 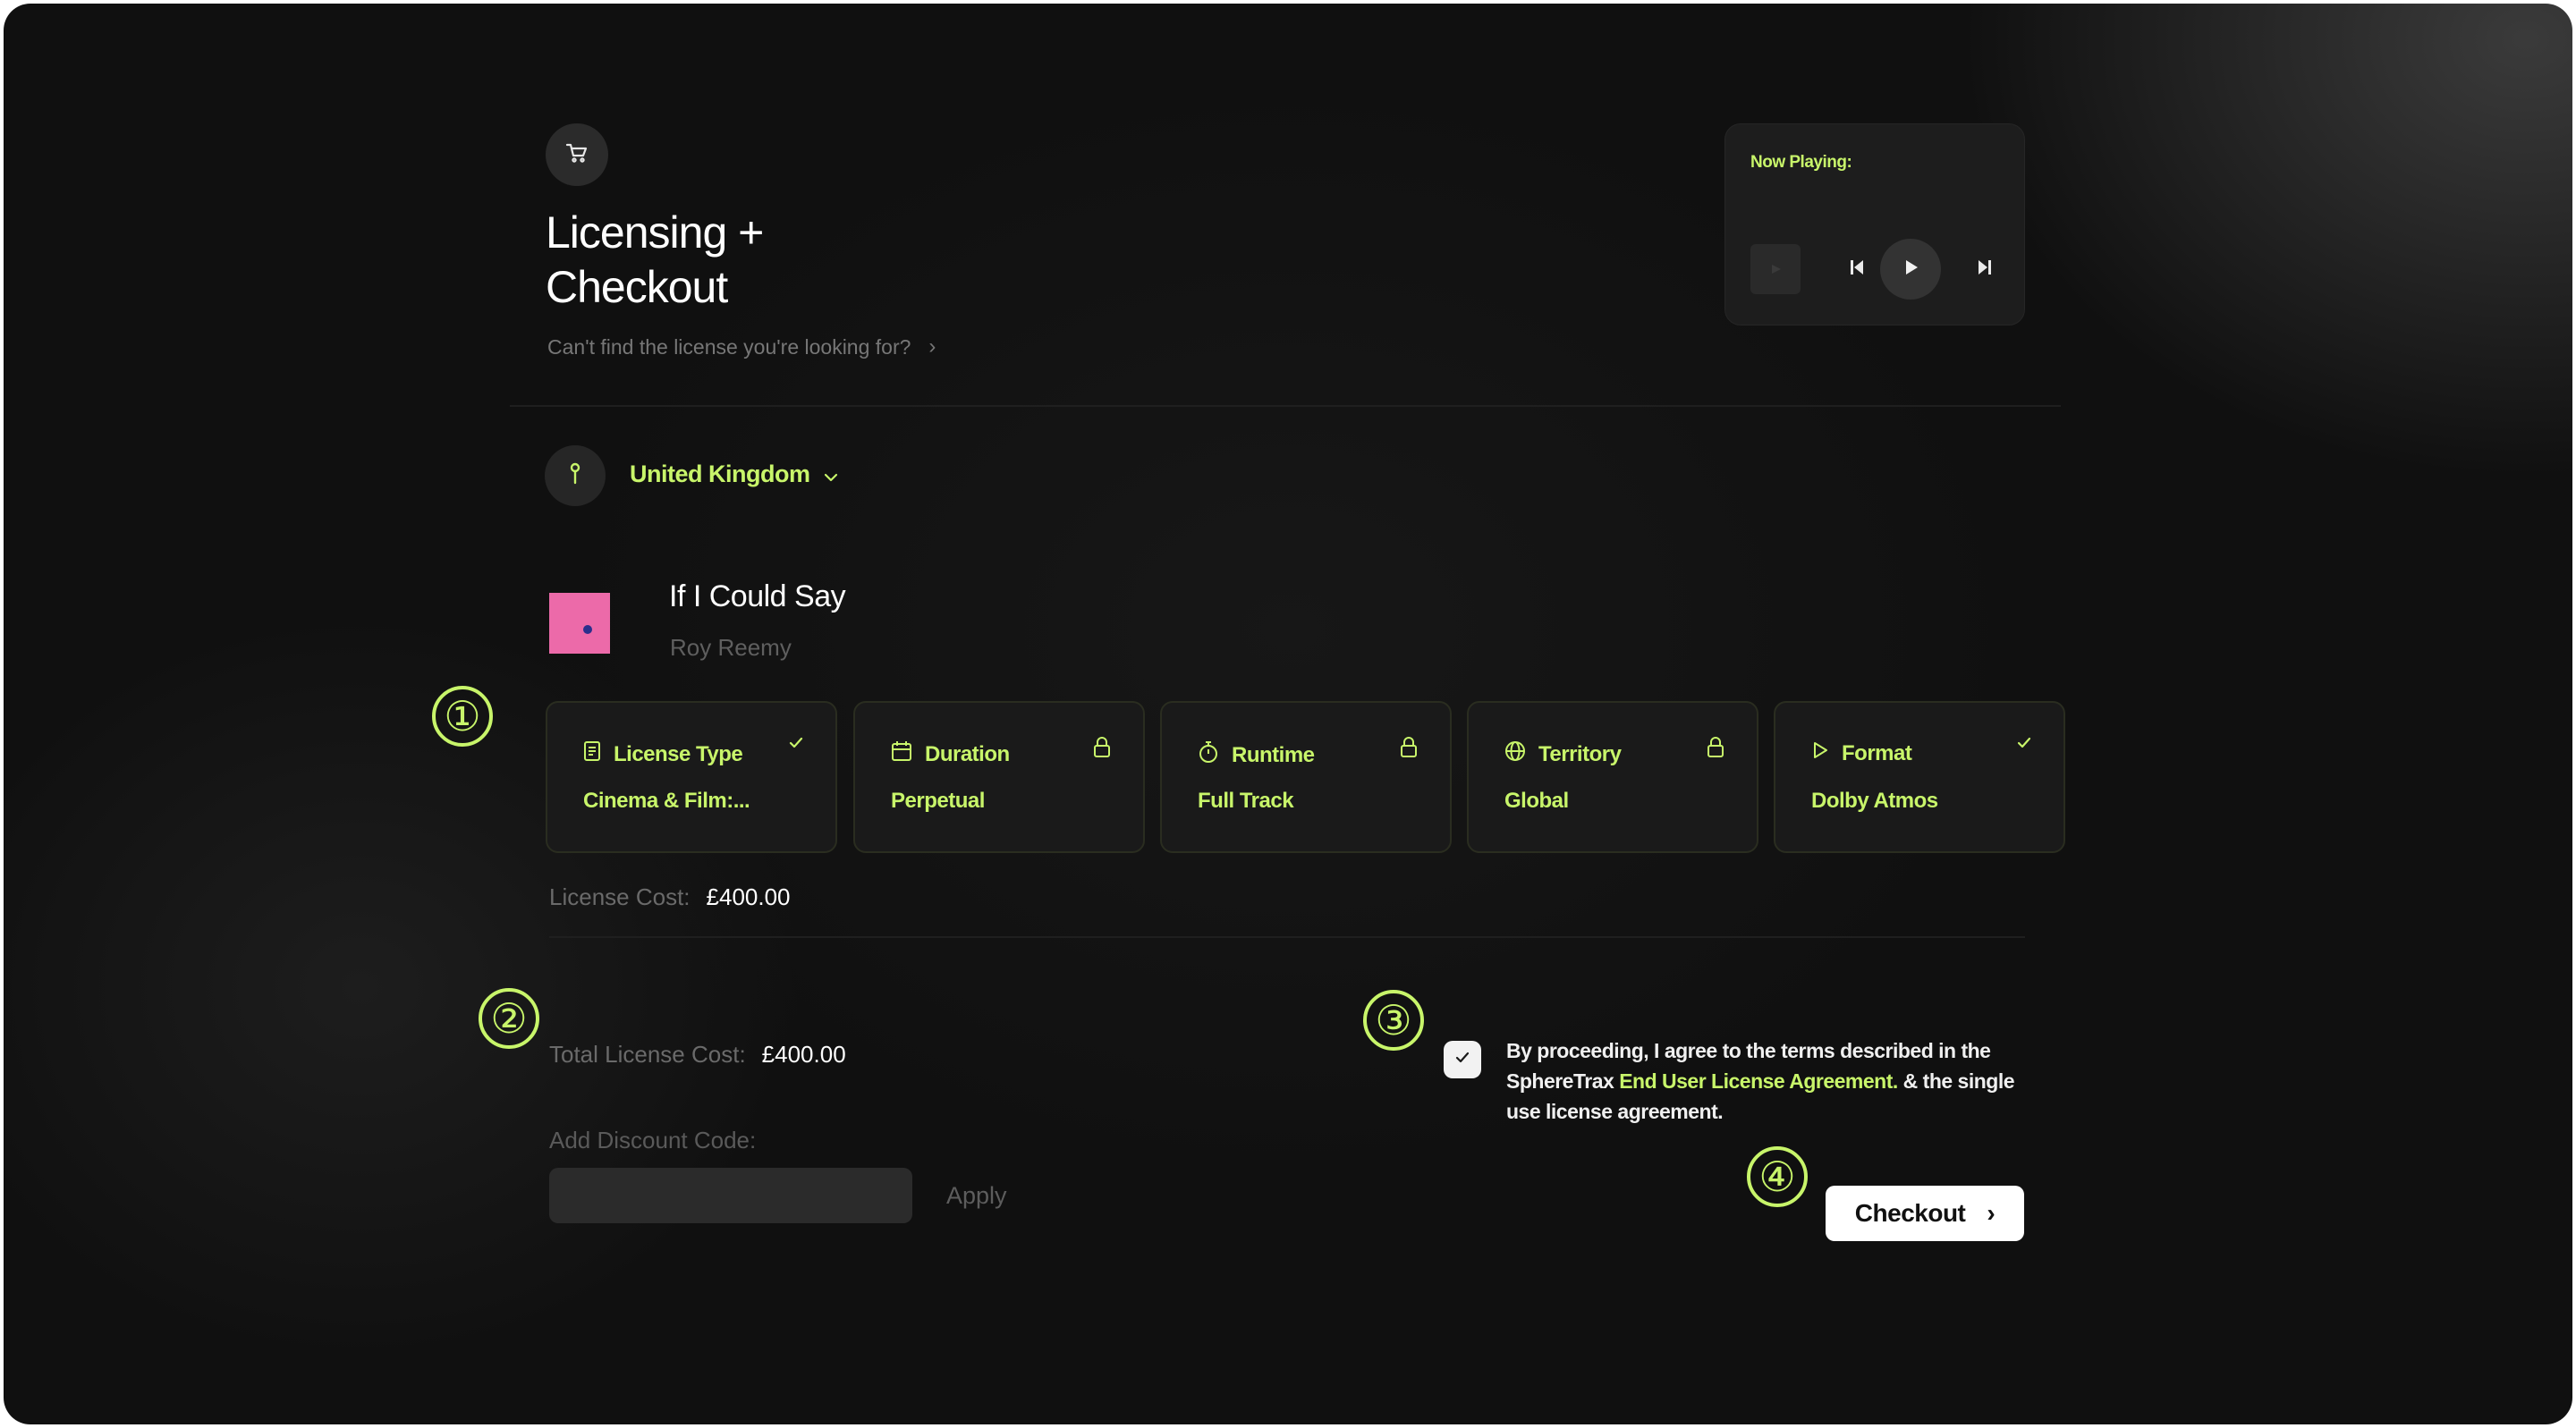 I want to click on play-outline-icon, so click(x=1820, y=753).